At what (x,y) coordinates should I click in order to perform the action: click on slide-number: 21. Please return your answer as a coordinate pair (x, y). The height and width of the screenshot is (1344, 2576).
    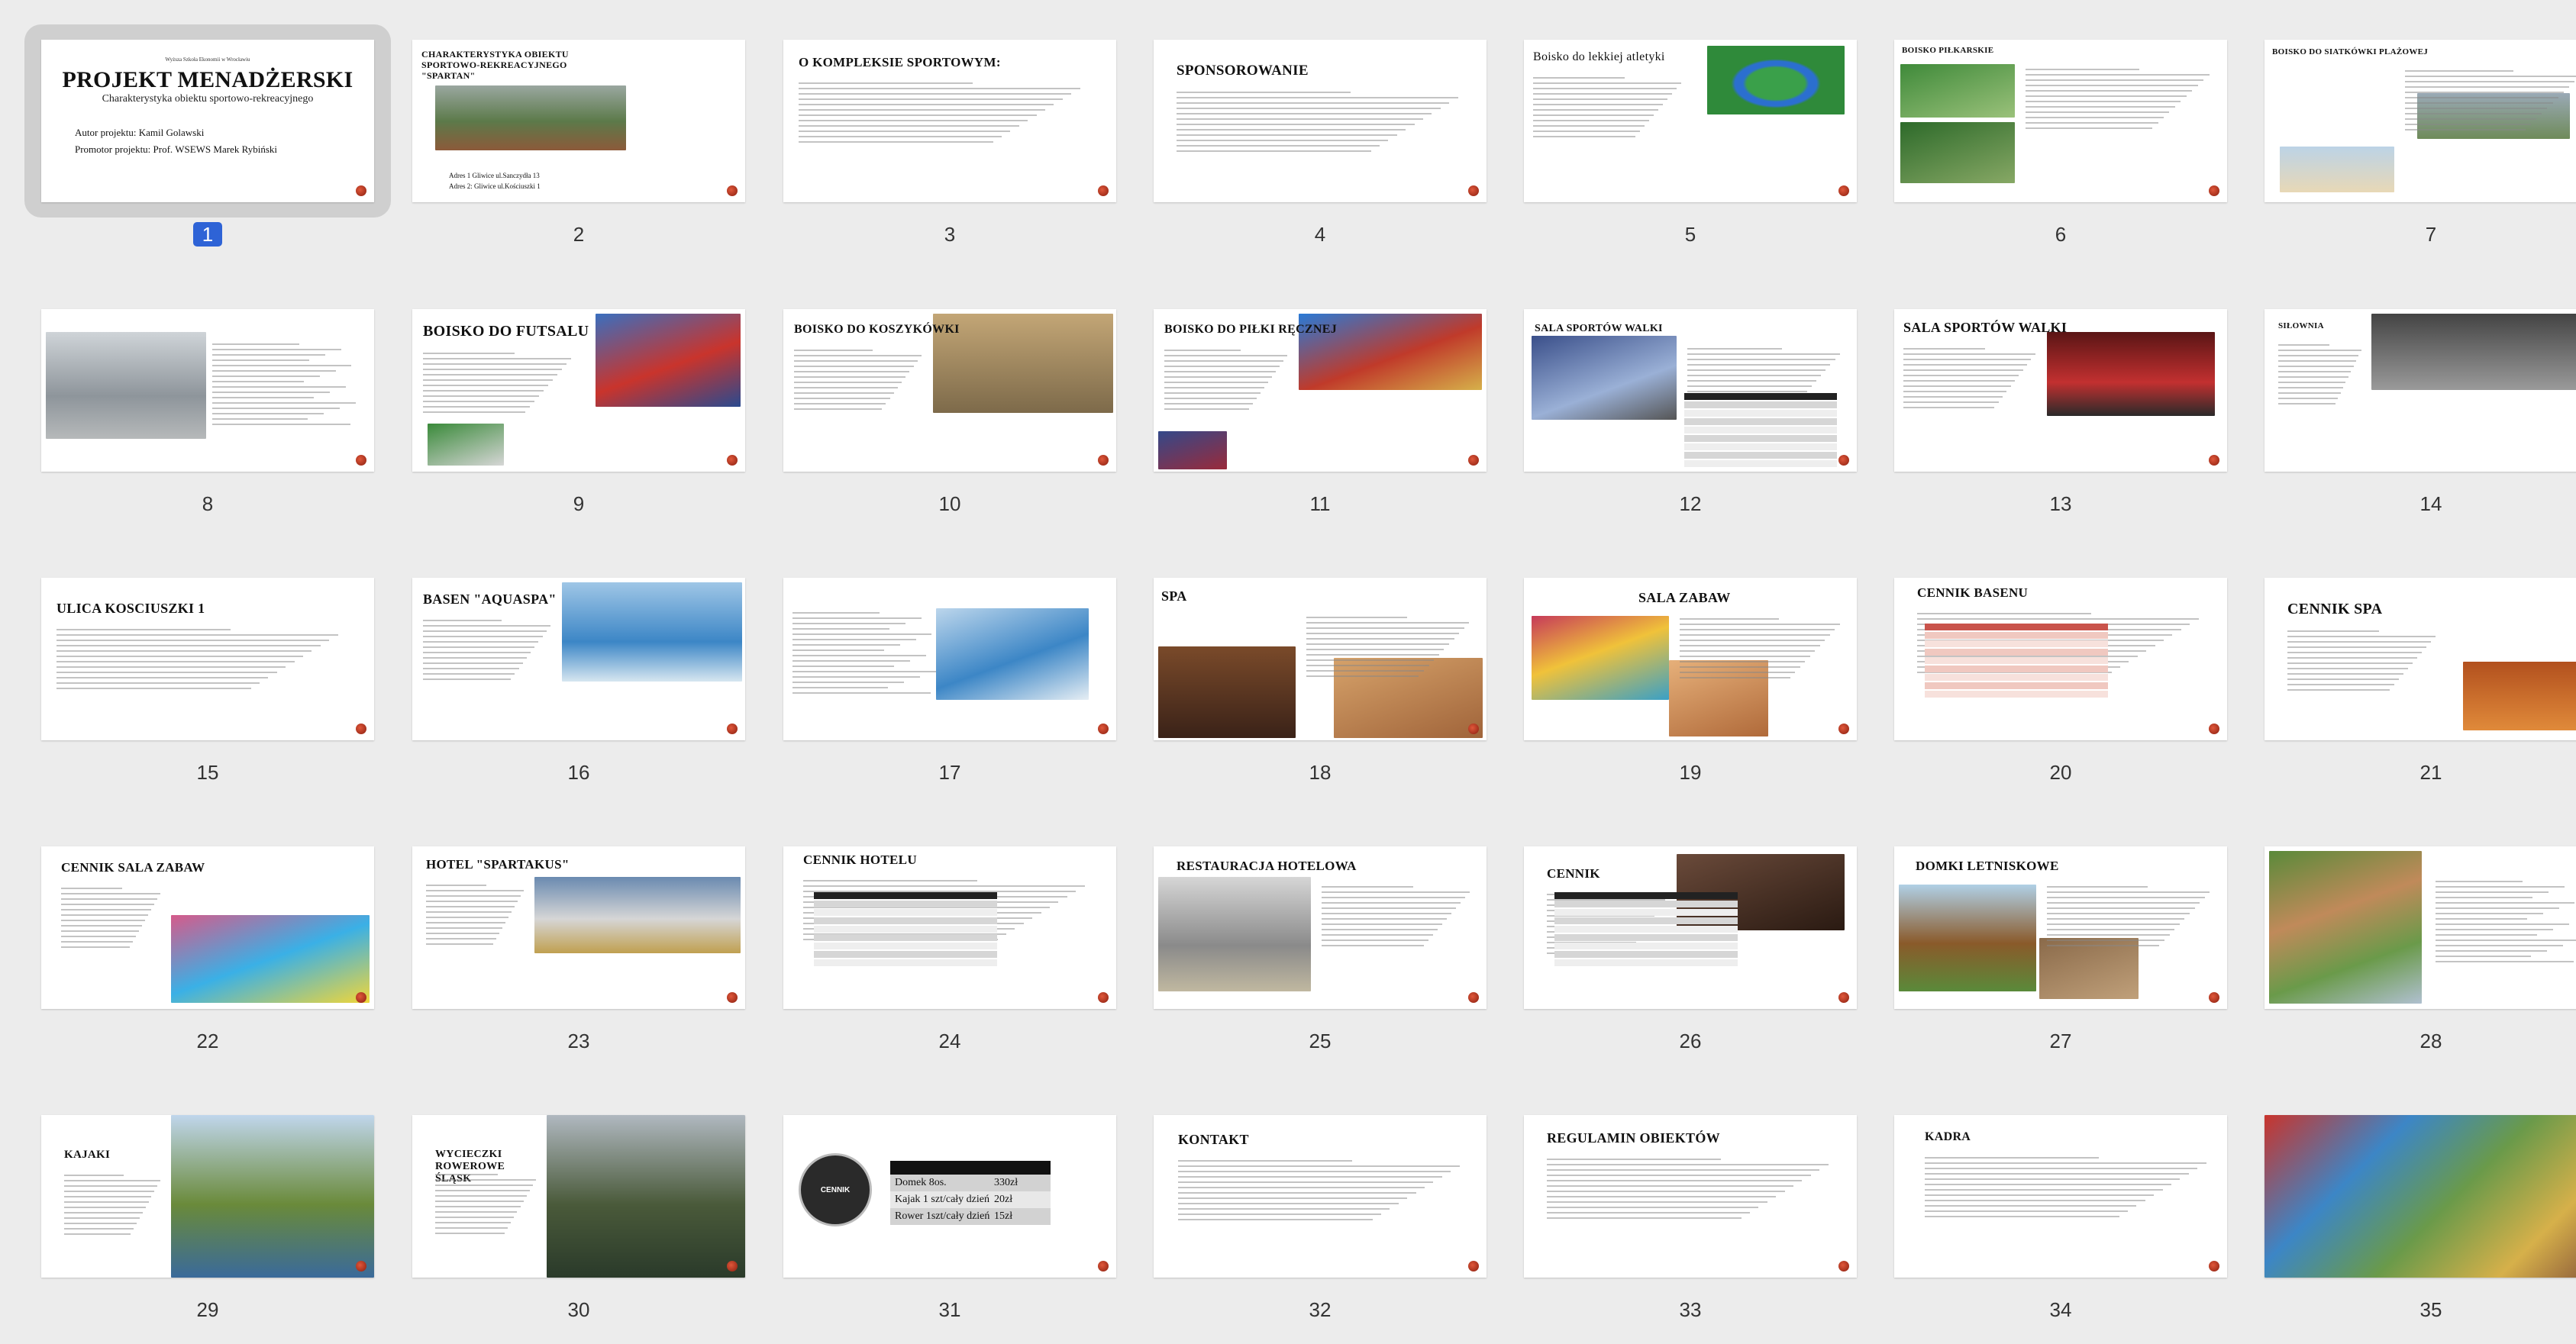
    Looking at the image, I should click on (2430, 773).